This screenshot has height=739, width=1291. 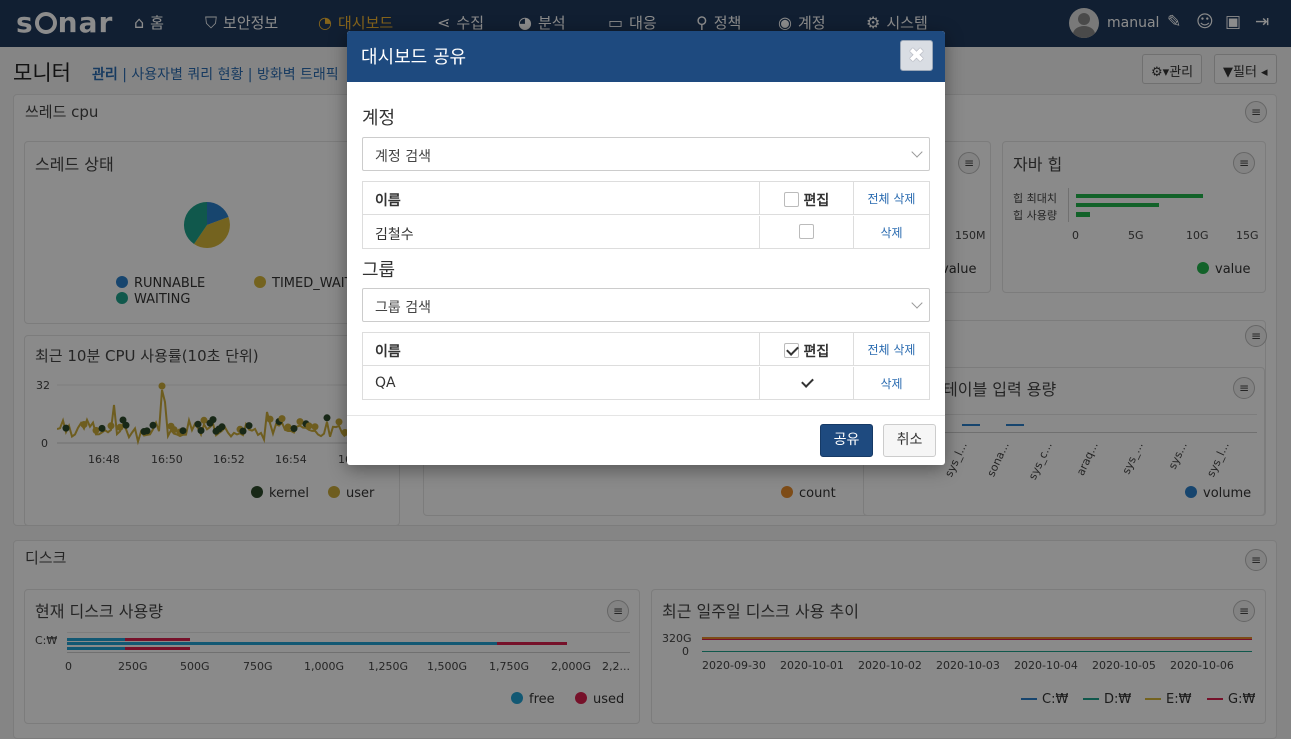 I want to click on group-search-select: 그룹 검색, so click(x=646, y=305).